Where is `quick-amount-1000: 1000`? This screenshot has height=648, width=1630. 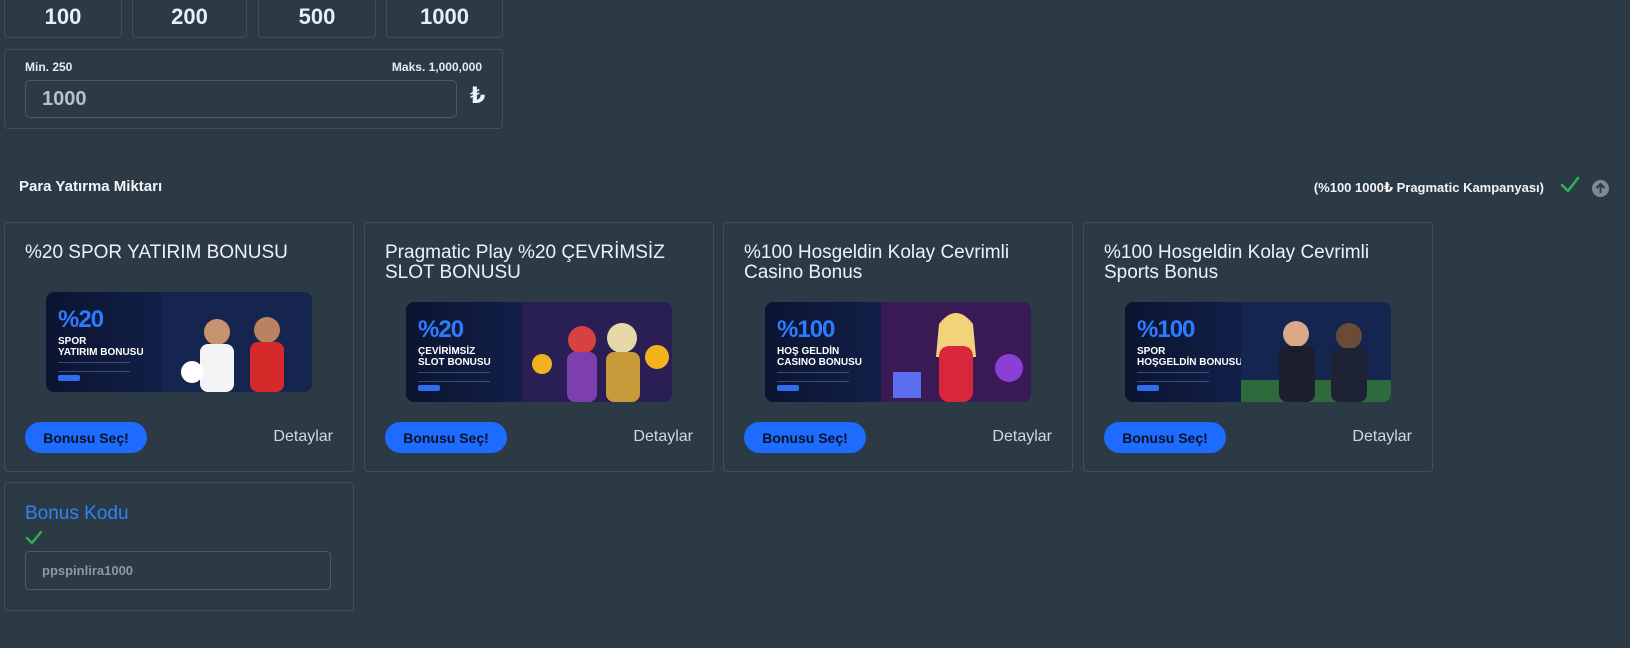
quick-amount-1000: 1000 is located at coordinates (444, 19).